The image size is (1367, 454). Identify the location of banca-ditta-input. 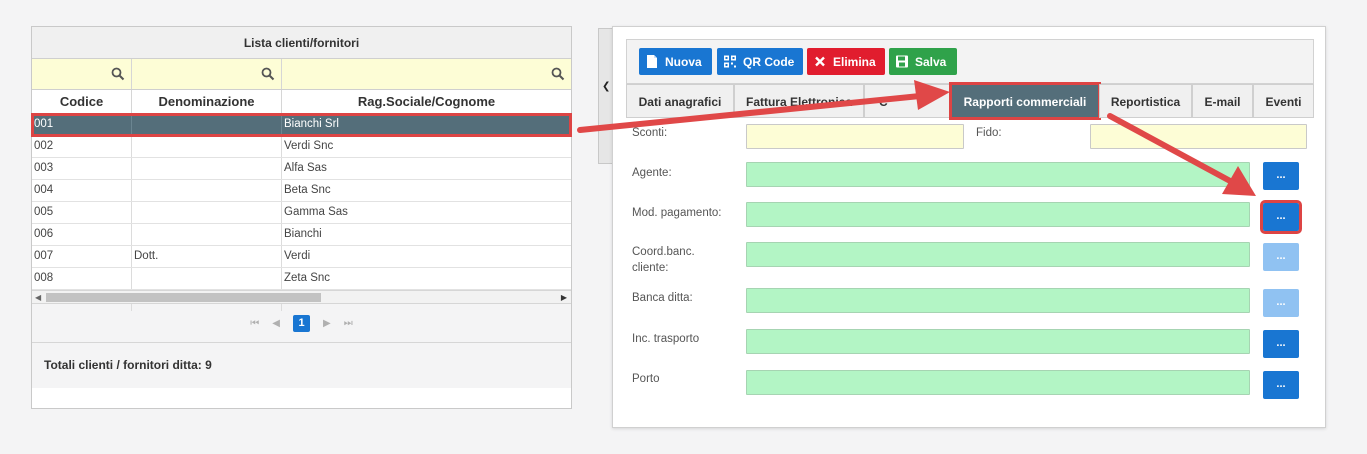
(998, 300).